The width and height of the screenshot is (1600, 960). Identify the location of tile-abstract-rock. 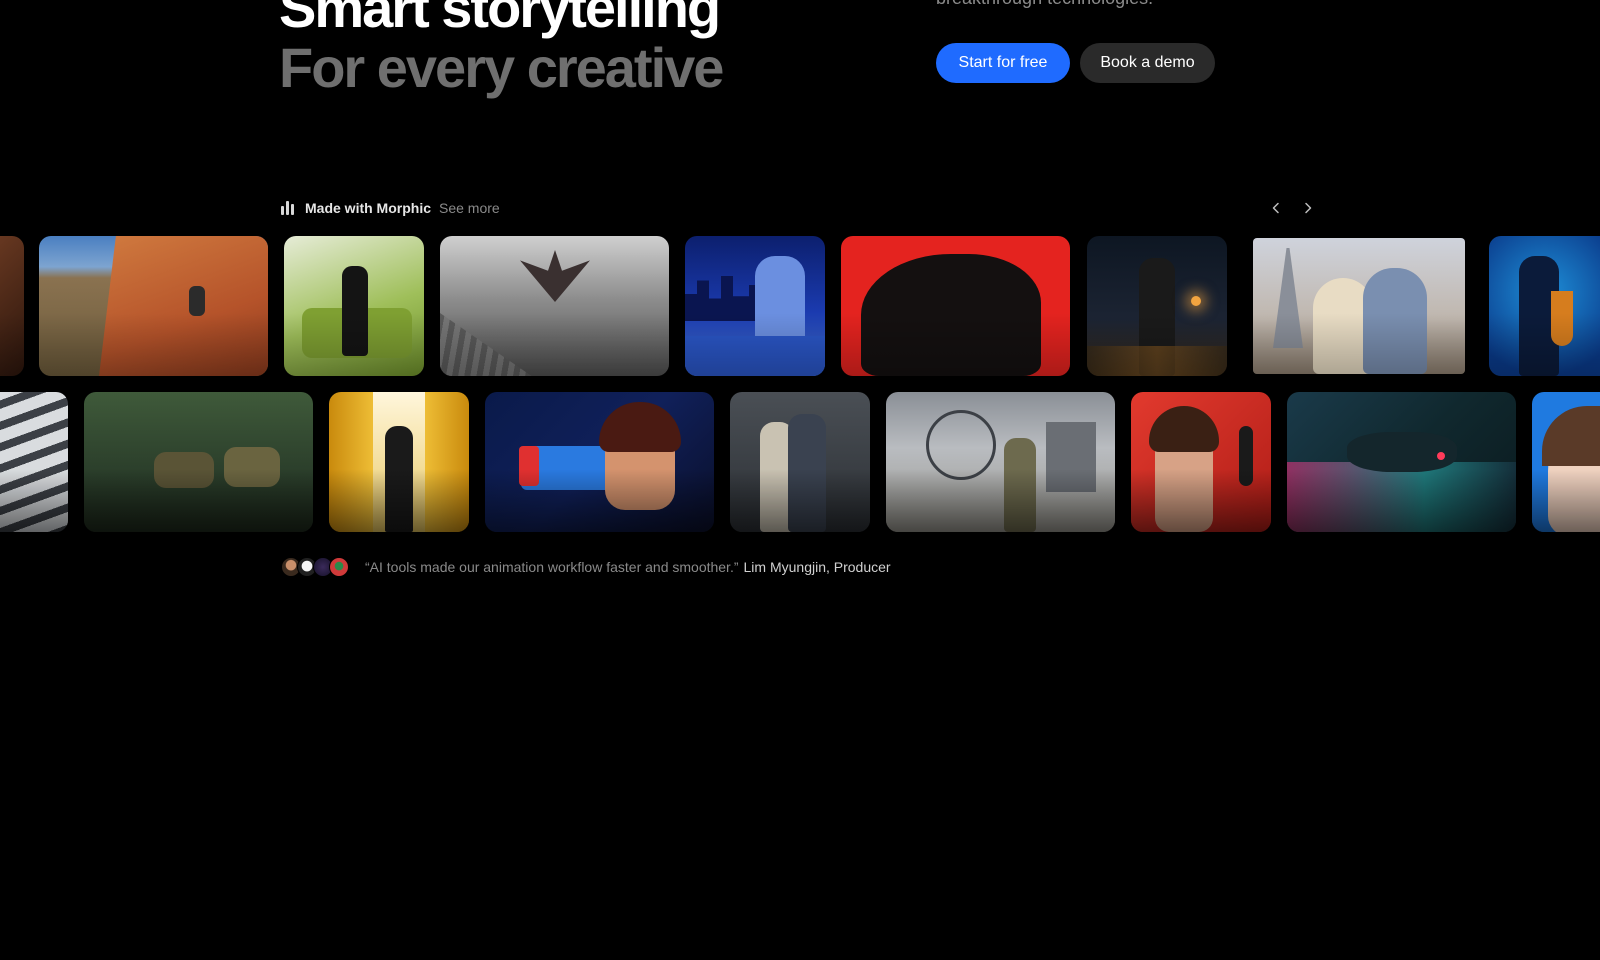
(12, 306).